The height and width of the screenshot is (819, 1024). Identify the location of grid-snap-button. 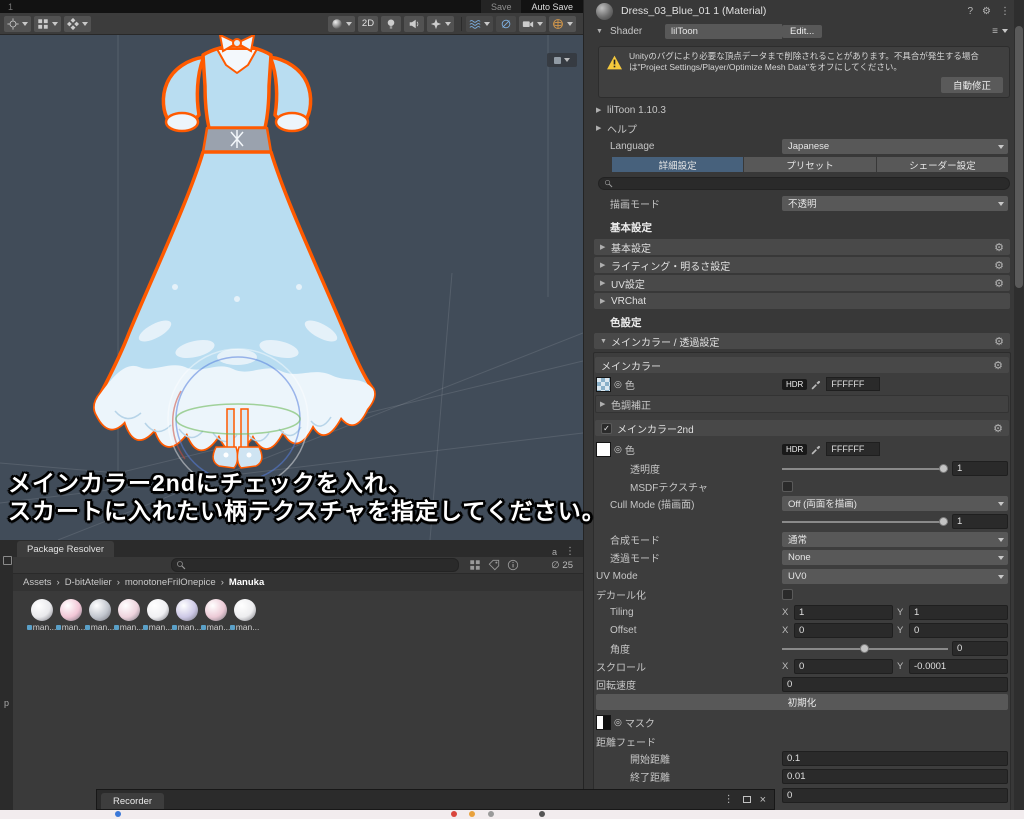
(47, 23).